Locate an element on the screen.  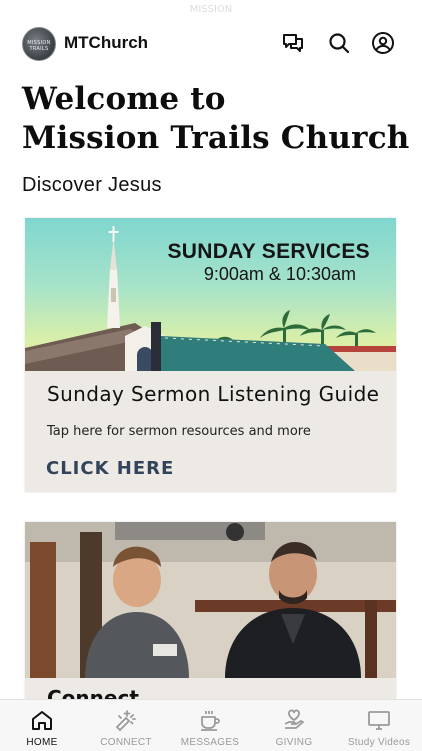
tab-label: HOME is located at coordinates (42, 742).